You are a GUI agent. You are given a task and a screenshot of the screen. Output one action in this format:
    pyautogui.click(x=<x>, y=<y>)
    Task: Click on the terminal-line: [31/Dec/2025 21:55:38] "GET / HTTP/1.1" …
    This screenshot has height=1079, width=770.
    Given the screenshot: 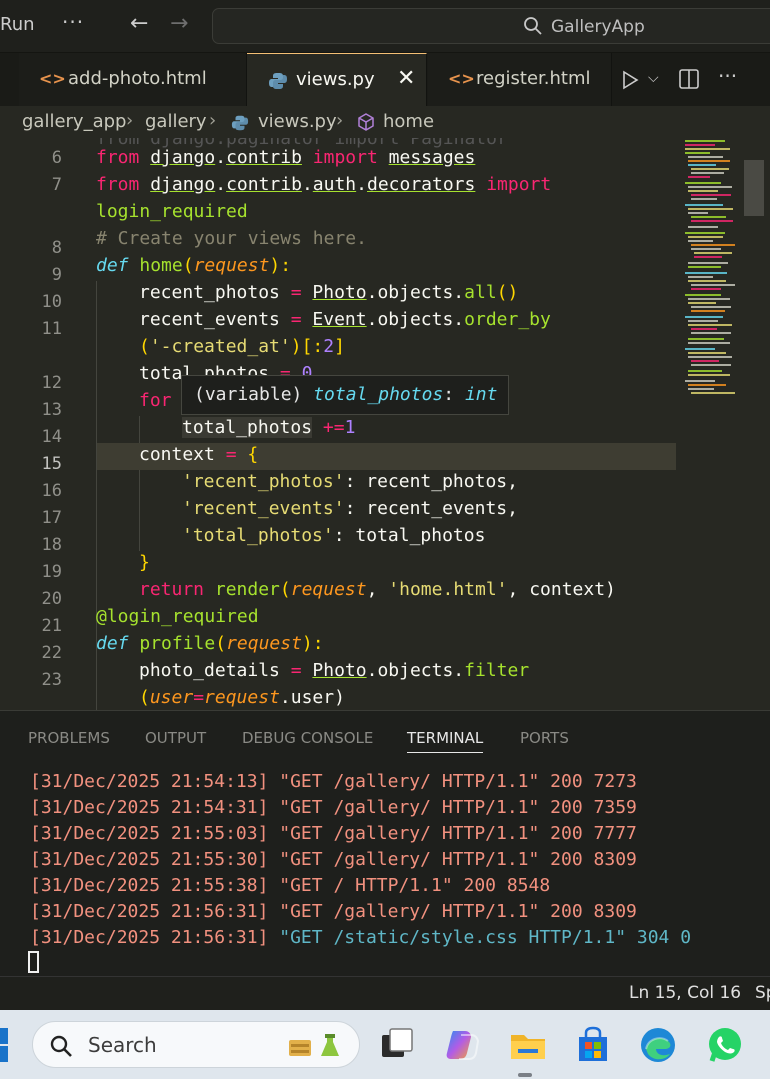 What is the action you would take?
    pyautogui.click(x=290, y=885)
    